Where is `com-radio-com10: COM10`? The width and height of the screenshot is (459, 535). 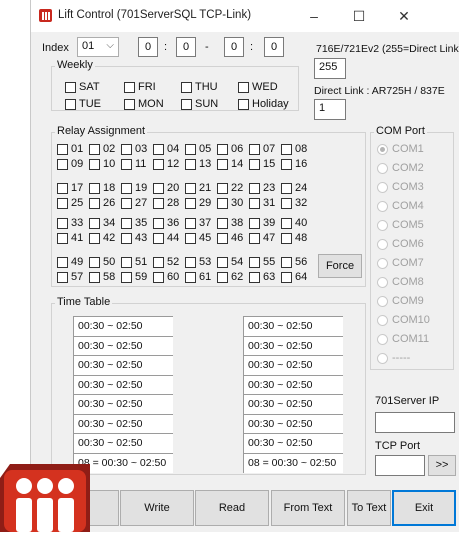 com-radio-com10: COM10 is located at coordinates (403, 320).